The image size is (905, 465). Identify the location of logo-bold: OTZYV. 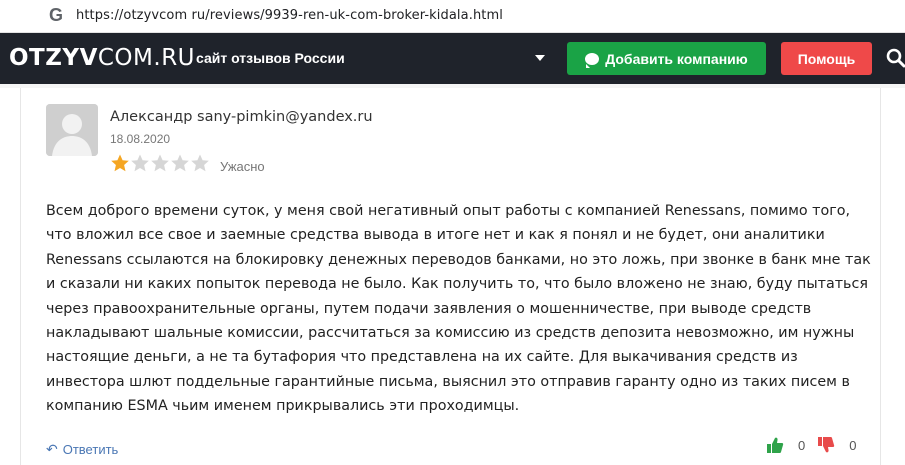
(53, 58).